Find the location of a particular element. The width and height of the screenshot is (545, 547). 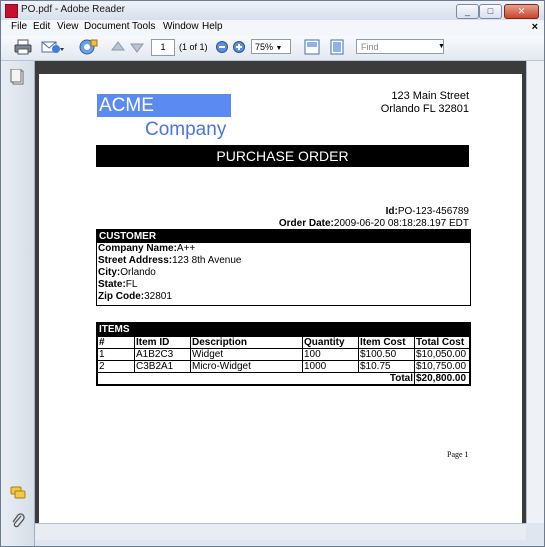

menu-help: Help is located at coordinates (212, 26).